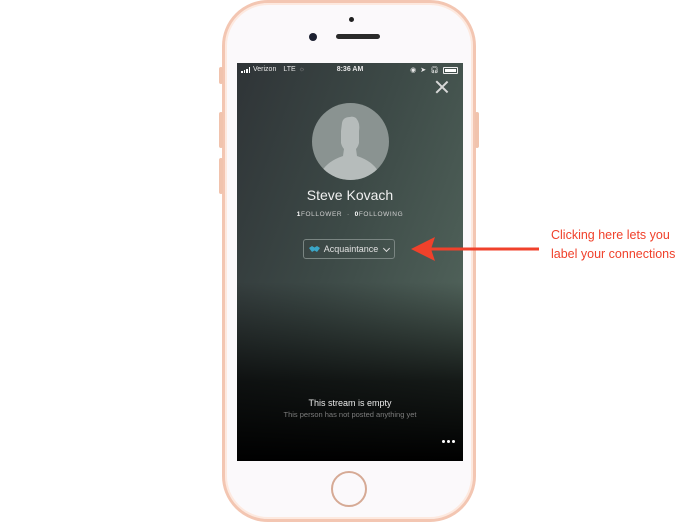 This screenshot has height=525, width=700. I want to click on power-button, so click(477, 130).